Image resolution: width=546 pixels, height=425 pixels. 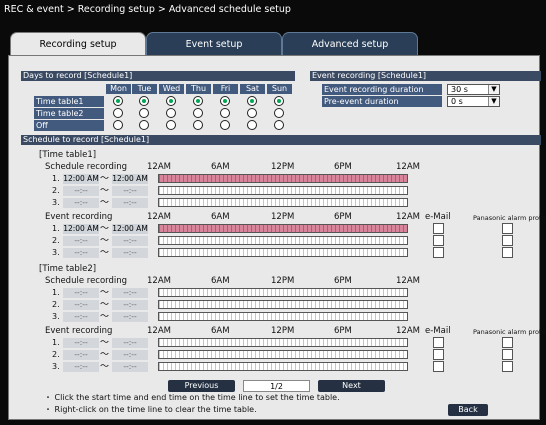 I want to click on tab-advanced-setup: Advanced setup, so click(x=350, y=44).